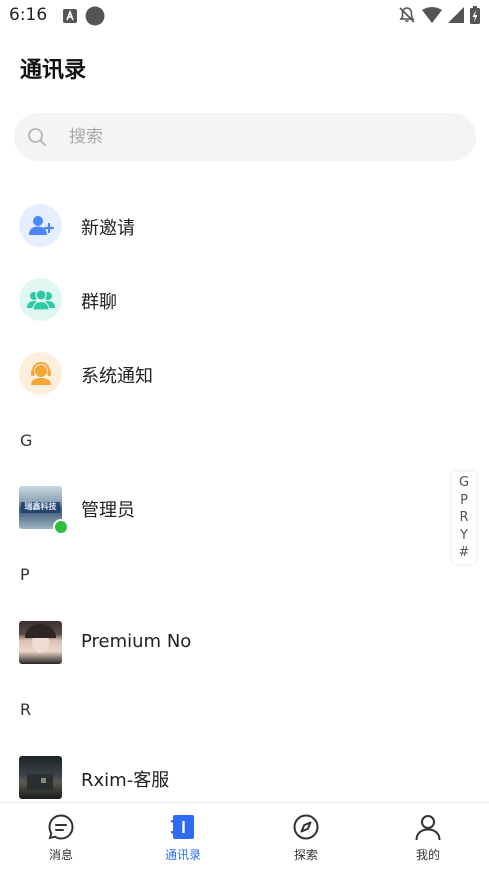  Describe the element at coordinates (244, 225) in the screenshot. I see `new-invitations-item: 新邀请` at that location.